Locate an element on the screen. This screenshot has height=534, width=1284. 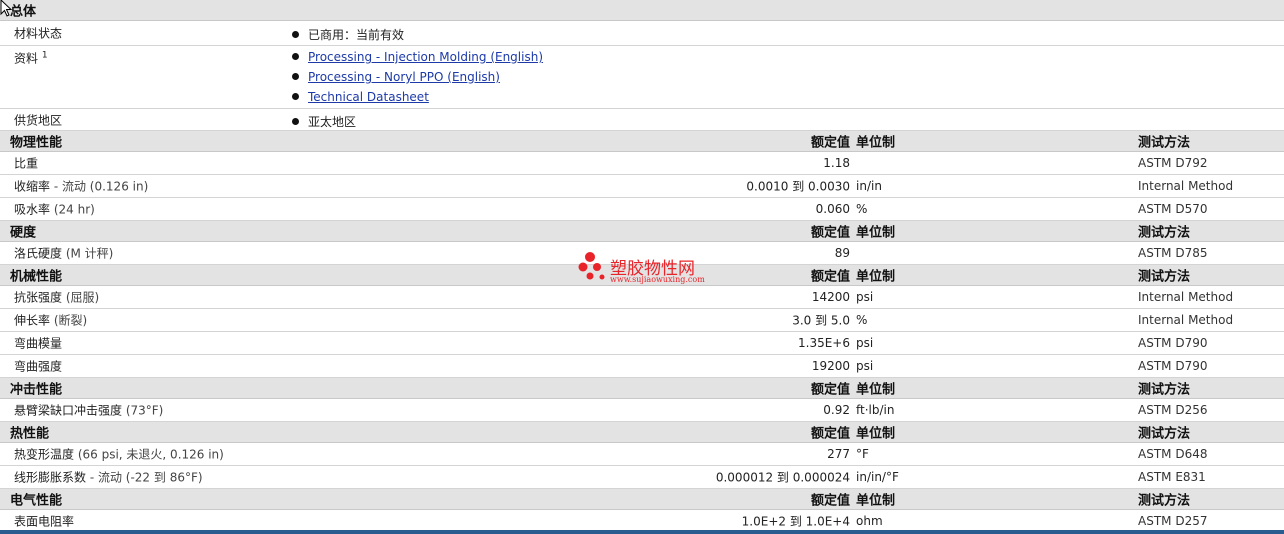
section-header-electrical: 电气性能 额定值 单位制 测试方法 is located at coordinates (642, 499).